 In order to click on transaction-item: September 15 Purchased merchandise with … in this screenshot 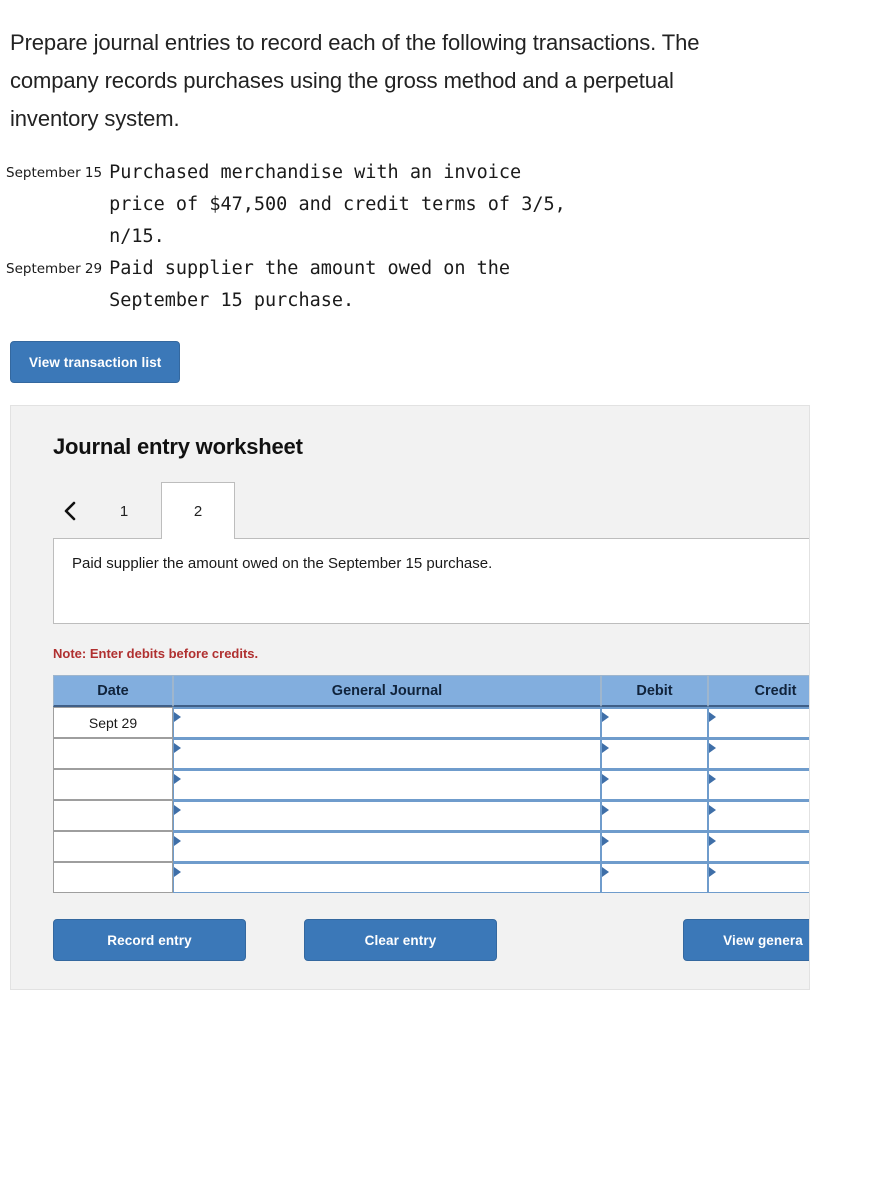, I will do `click(443, 205)`.